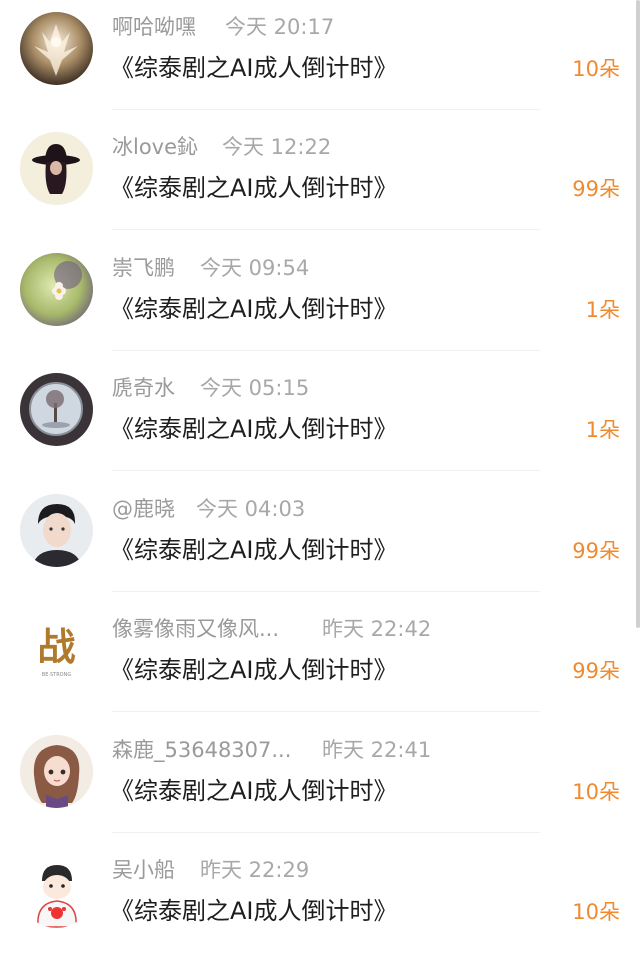  Describe the element at coordinates (155, 147) in the screenshot. I see `user-name: 冰love鈊` at that location.